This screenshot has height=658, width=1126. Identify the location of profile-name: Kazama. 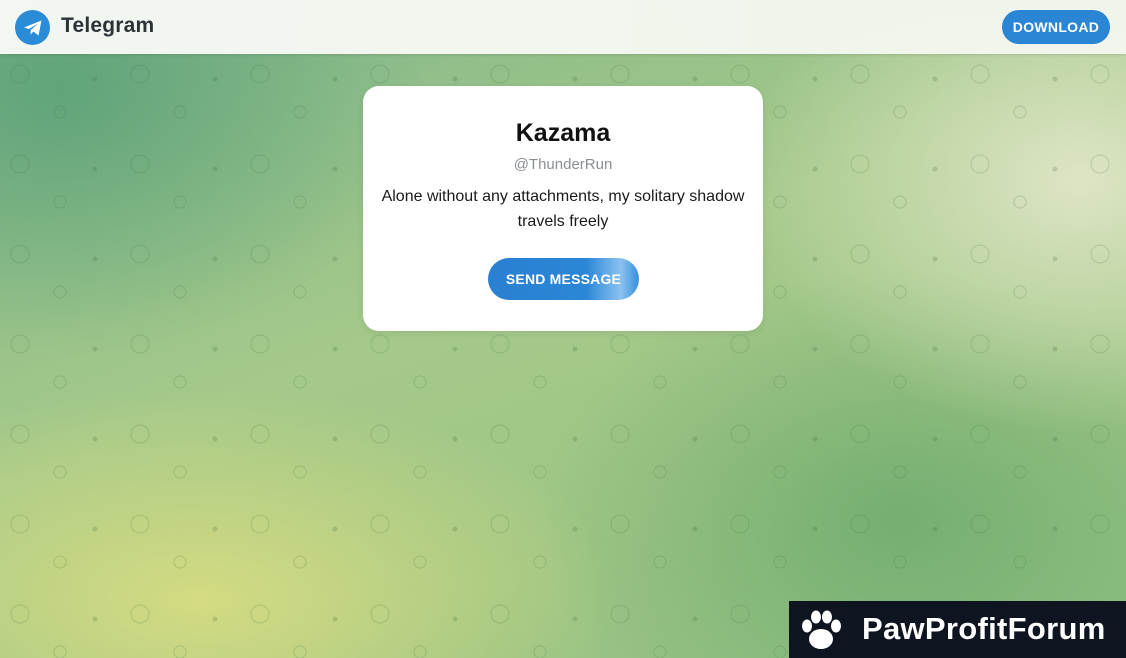
(563, 133).